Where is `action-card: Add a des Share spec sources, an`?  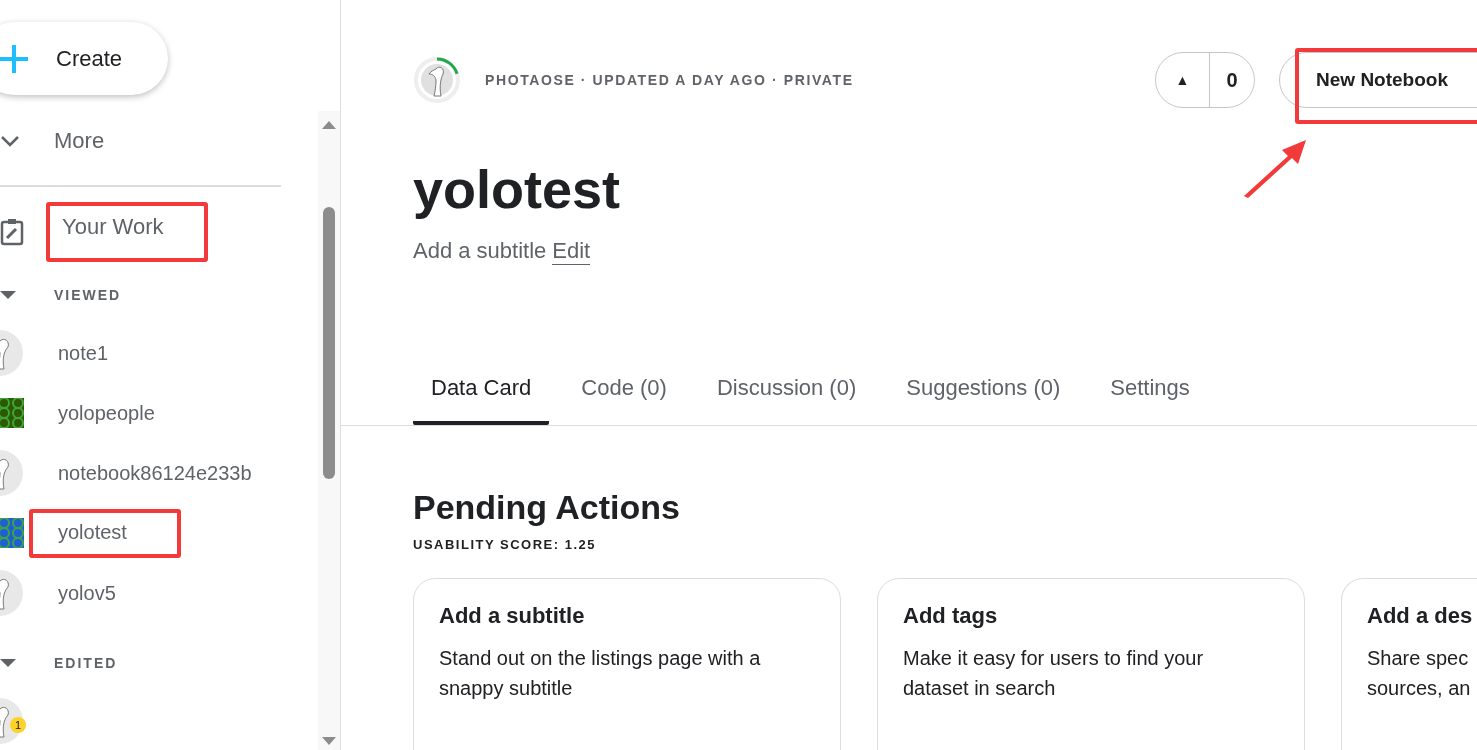
action-card: Add a des Share spec sources, an is located at coordinates (1409, 664).